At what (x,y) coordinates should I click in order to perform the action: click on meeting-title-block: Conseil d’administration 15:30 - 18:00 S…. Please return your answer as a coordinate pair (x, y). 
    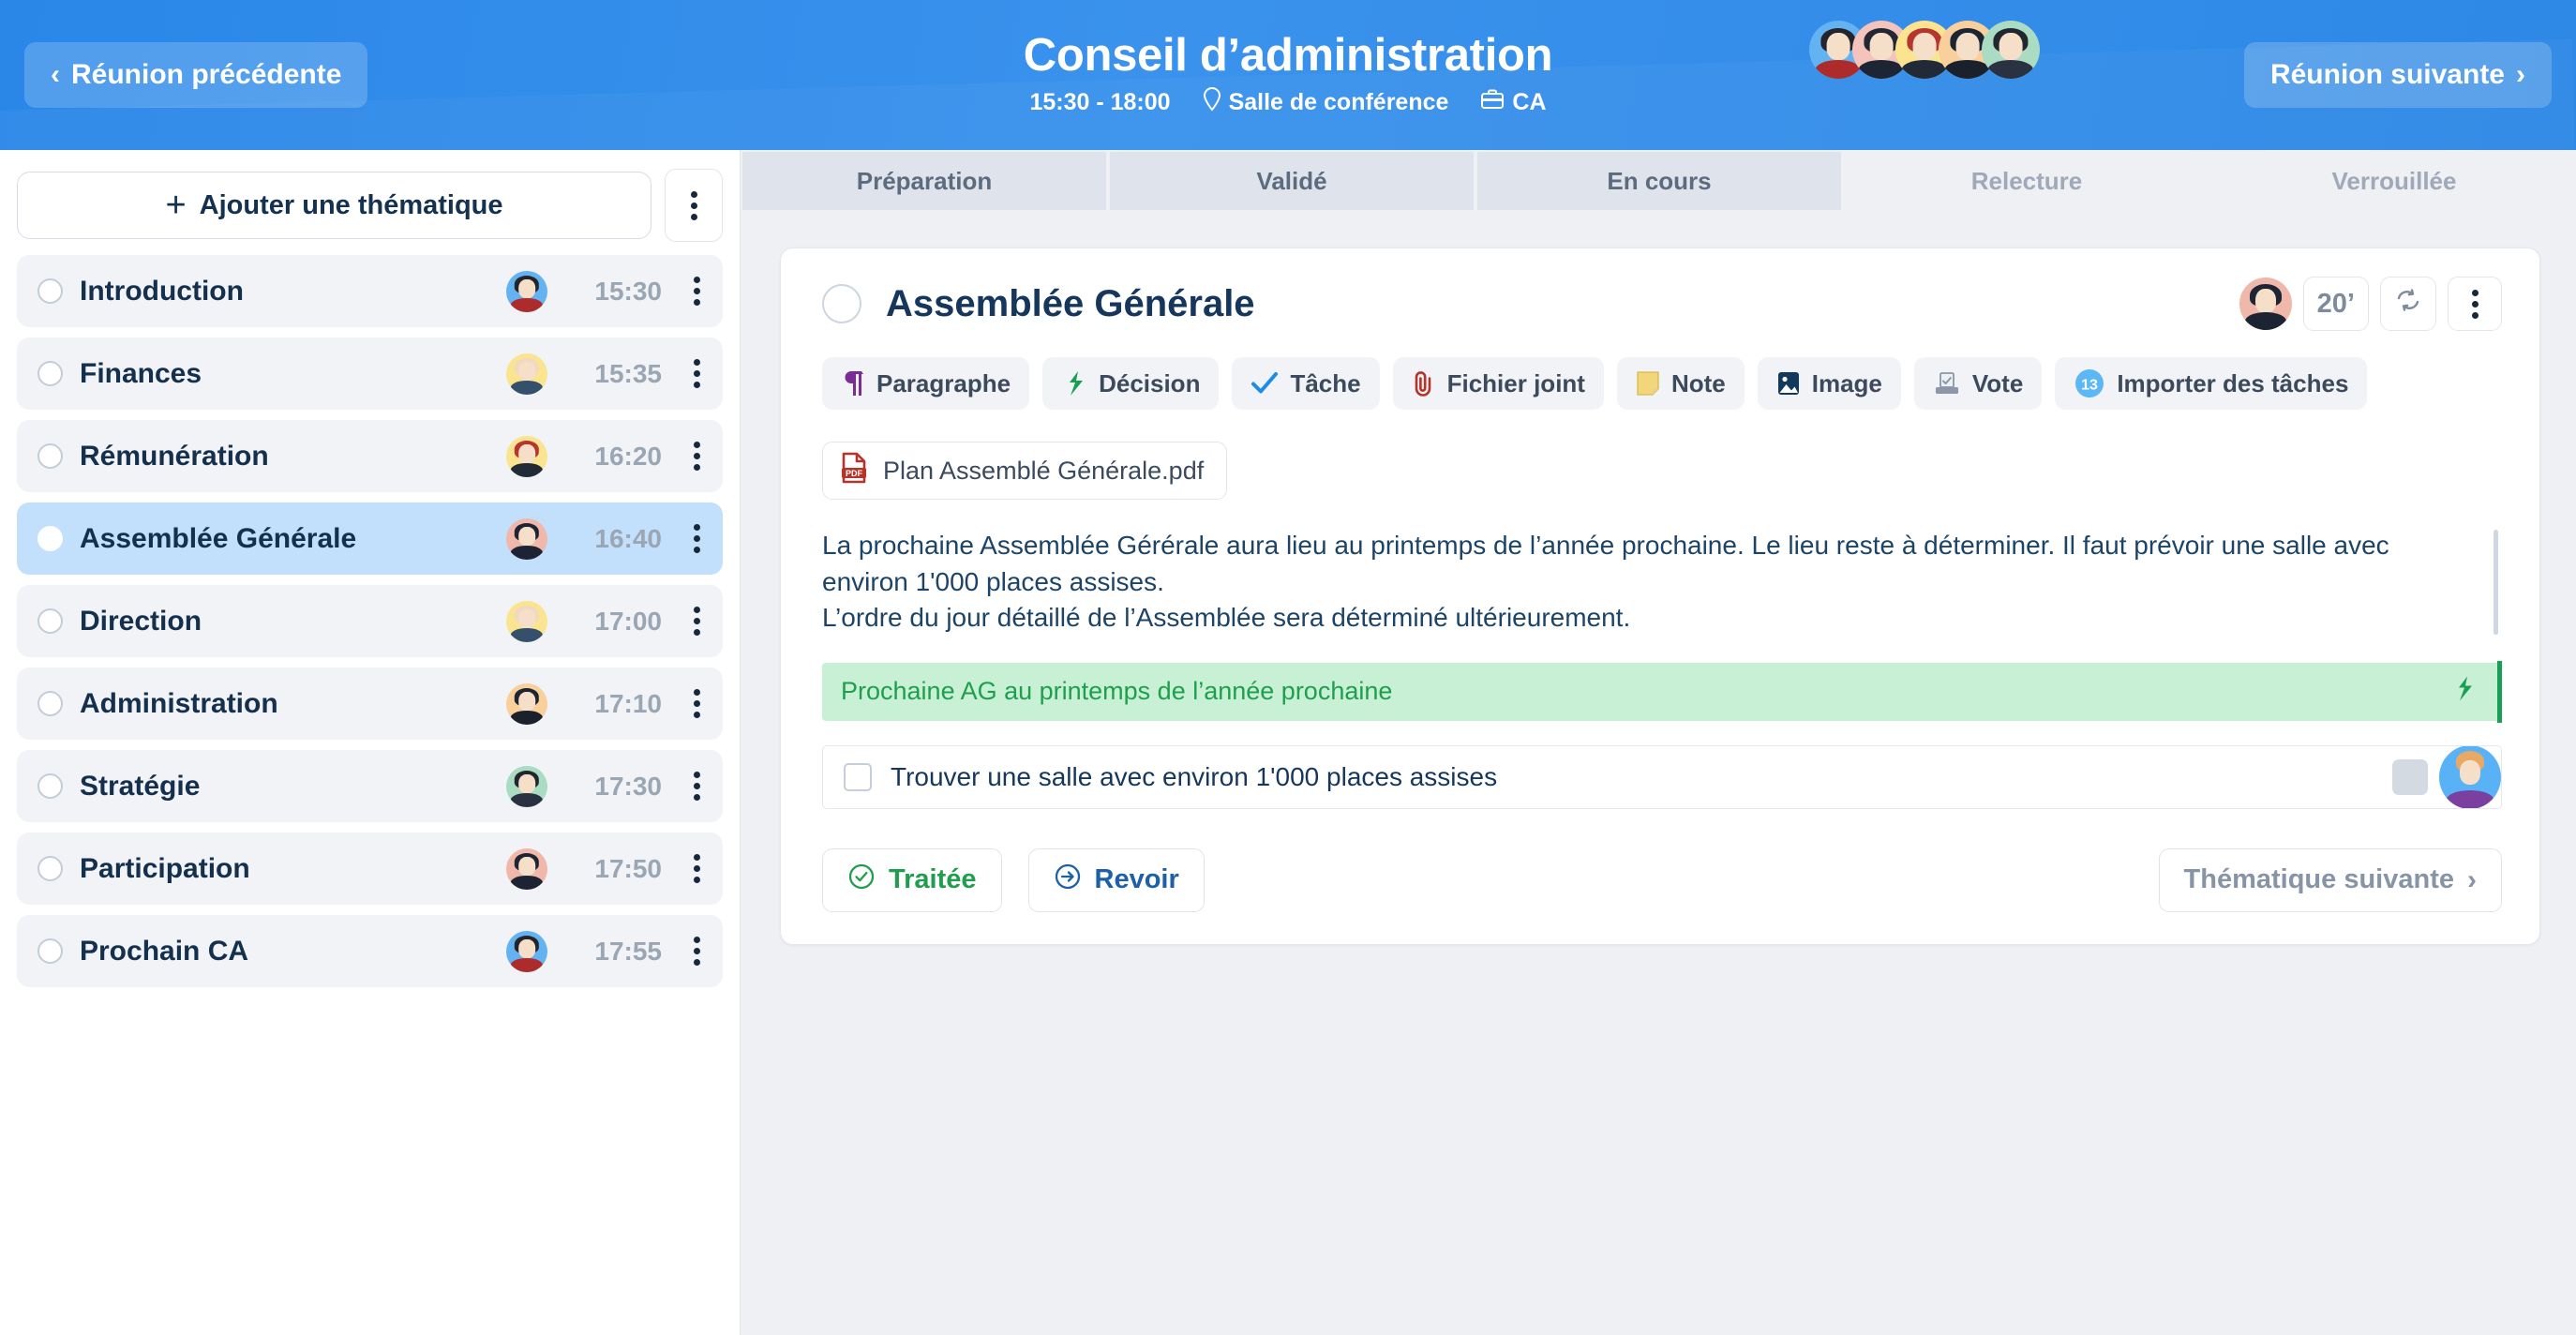
    Looking at the image, I should click on (1288, 75).